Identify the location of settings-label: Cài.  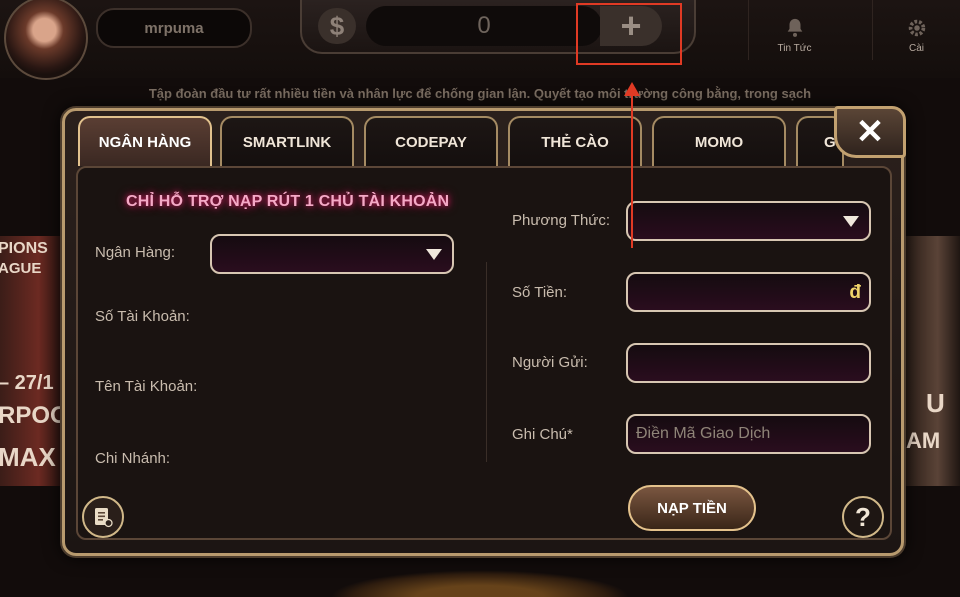
(916, 48).